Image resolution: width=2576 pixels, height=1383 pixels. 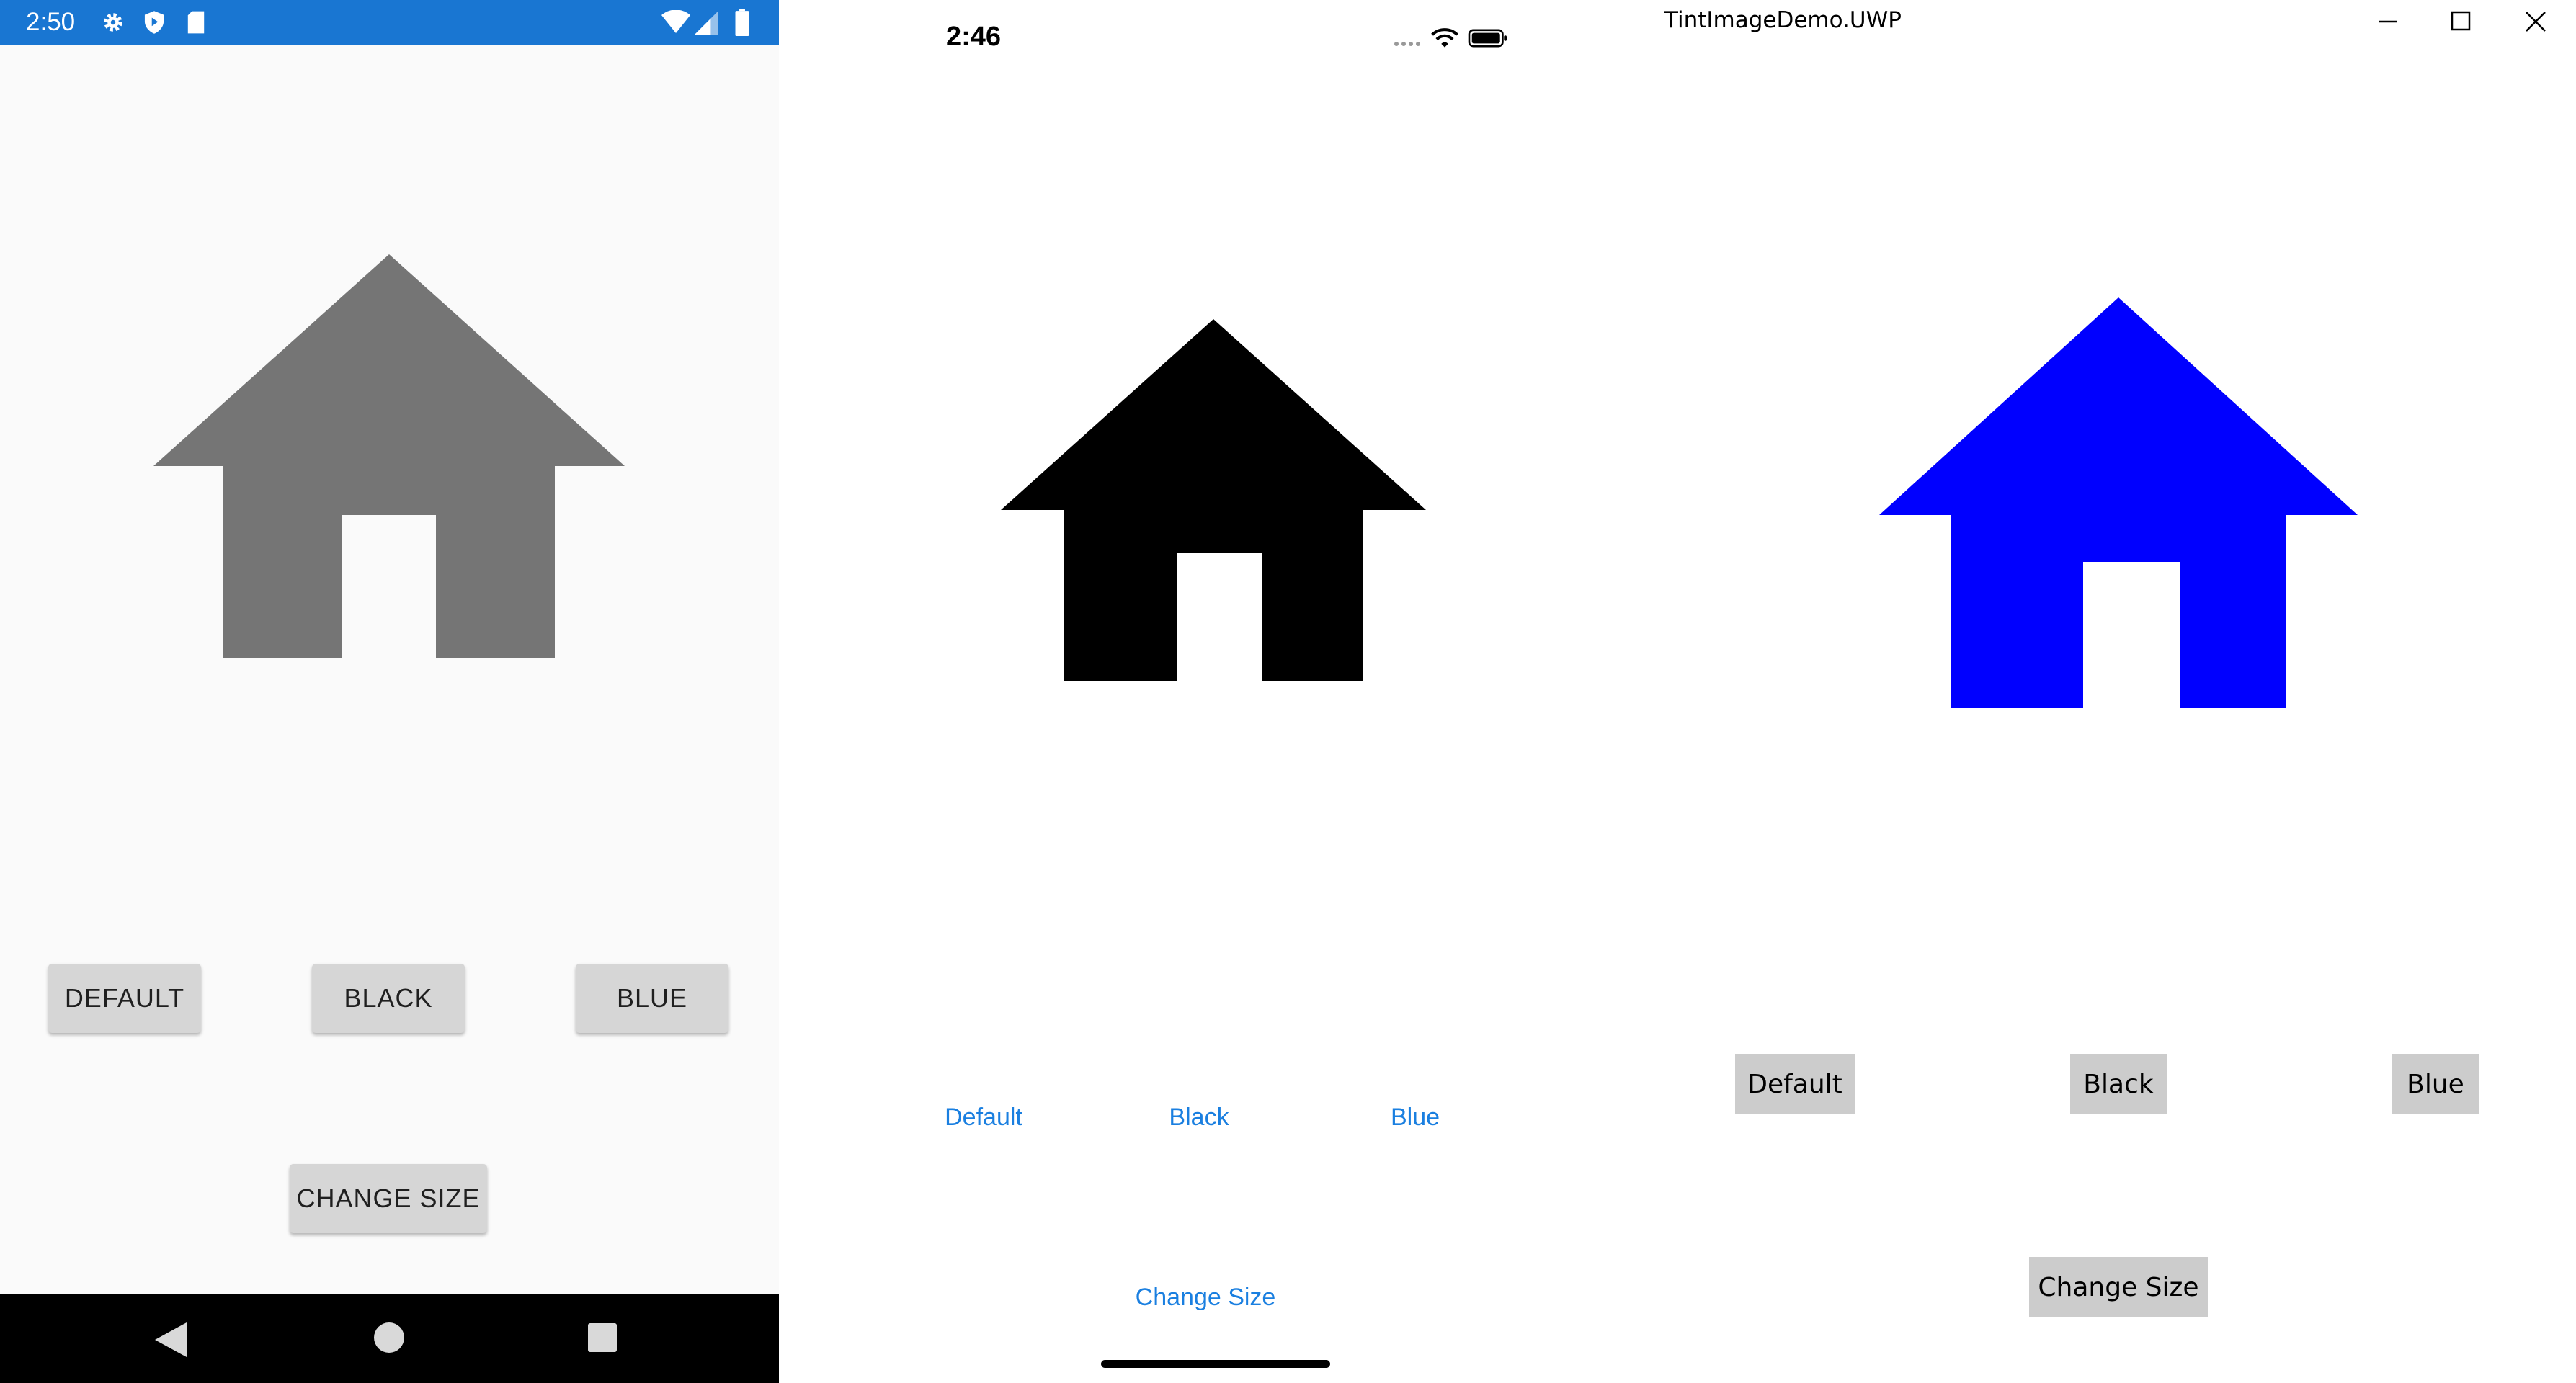 What do you see at coordinates (196, 22) in the screenshot?
I see `sd-card-icon` at bounding box center [196, 22].